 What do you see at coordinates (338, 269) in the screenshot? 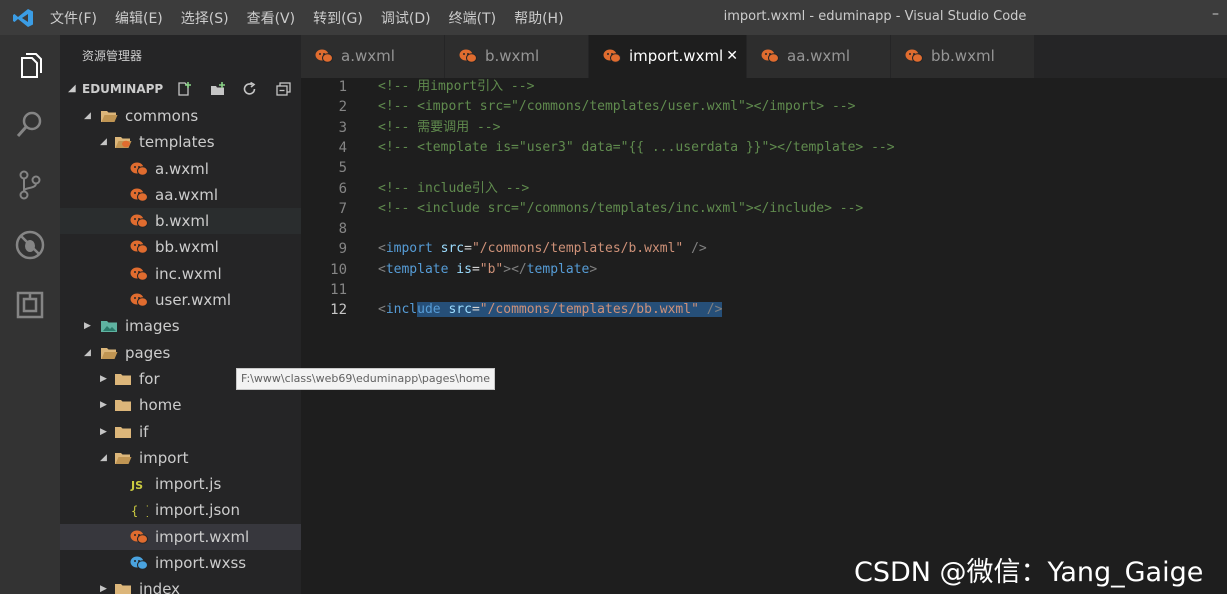
I see `line-number: 10` at bounding box center [338, 269].